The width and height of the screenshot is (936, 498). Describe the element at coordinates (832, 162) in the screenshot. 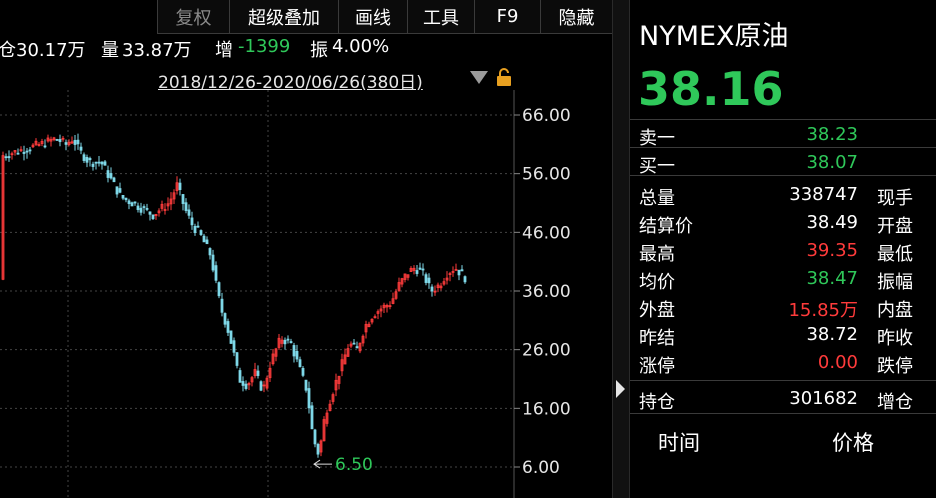

I see `quote-row-value: 38.07` at that location.